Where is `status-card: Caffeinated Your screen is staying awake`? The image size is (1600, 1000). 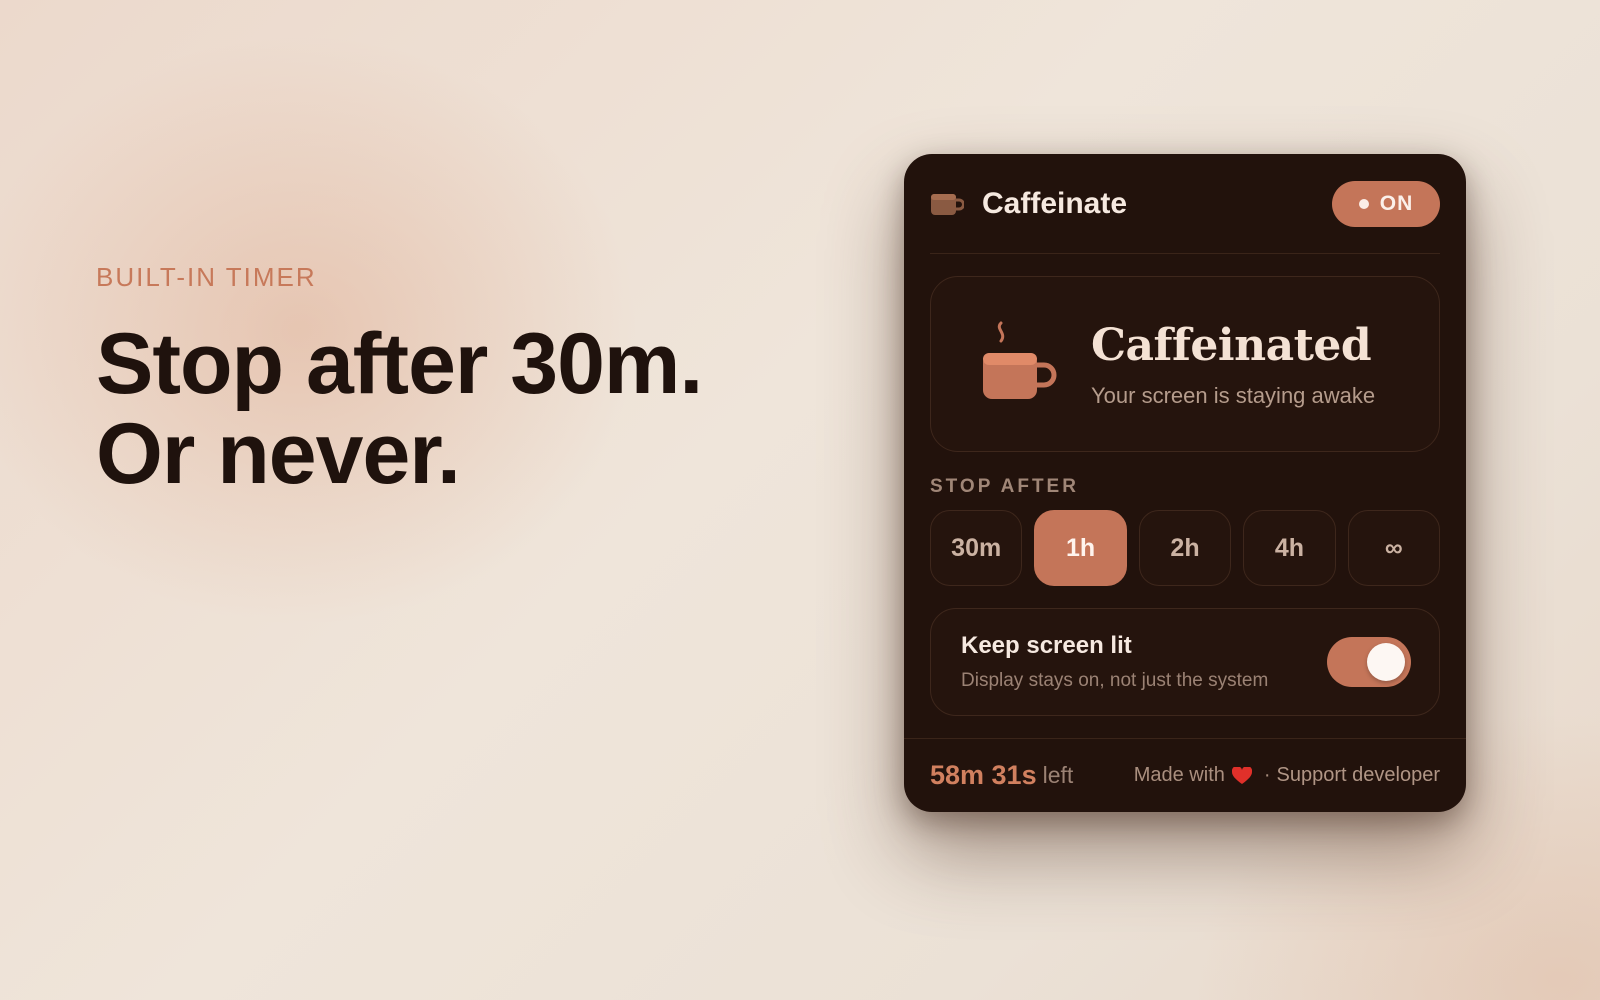 status-card: Caffeinated Your screen is staying awake is located at coordinates (1185, 364).